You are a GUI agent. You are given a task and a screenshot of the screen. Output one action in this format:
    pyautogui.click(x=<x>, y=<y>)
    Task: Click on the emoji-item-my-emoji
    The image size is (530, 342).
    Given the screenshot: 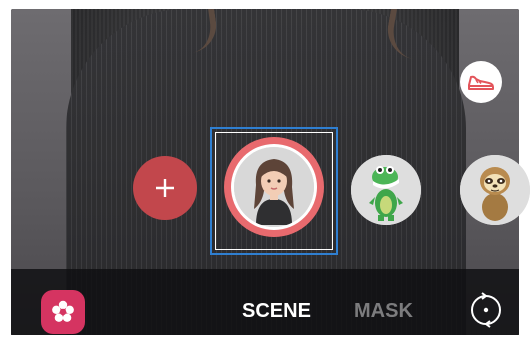 What is the action you would take?
    pyautogui.click(x=274, y=187)
    